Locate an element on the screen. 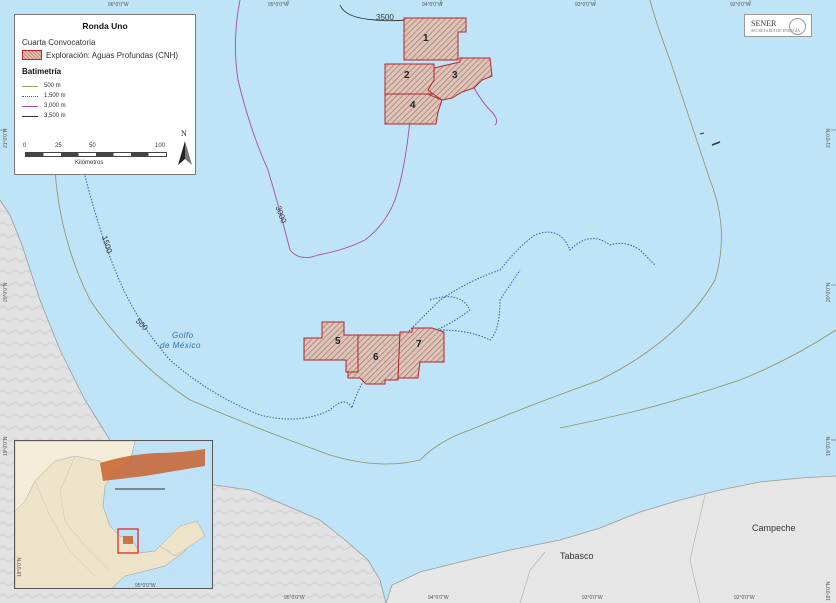  graticule-bottom-2: 94°0'0"W is located at coordinates (438, 598).